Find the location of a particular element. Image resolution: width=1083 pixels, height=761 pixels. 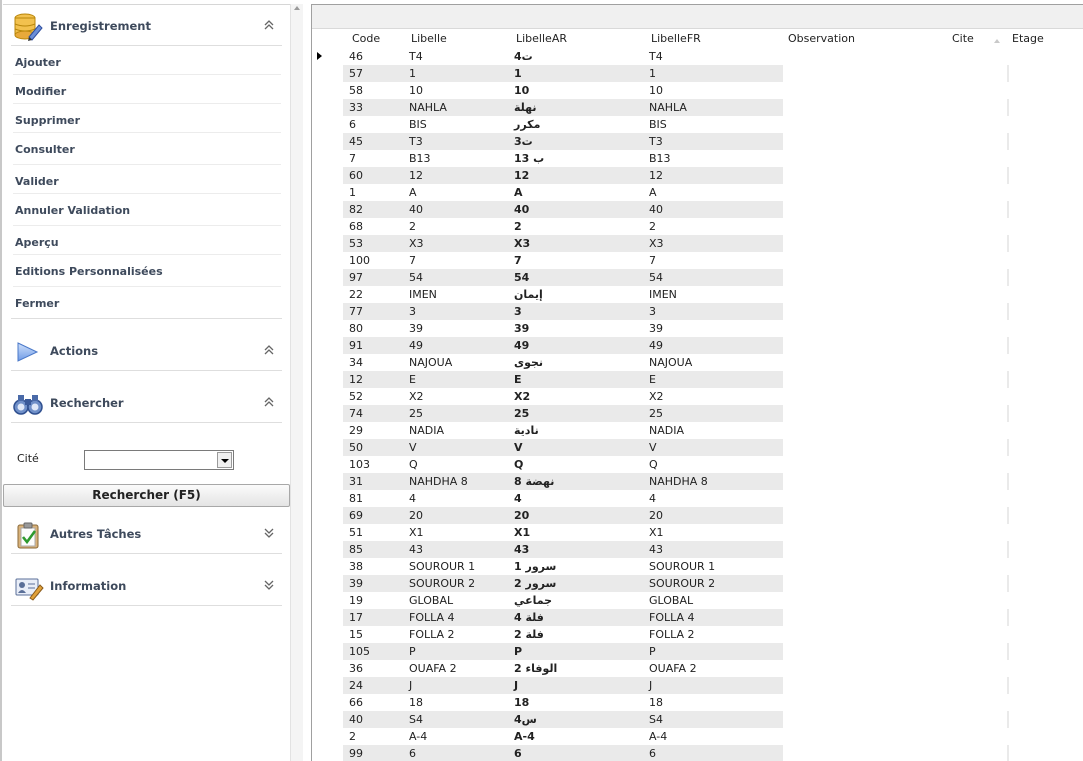

cell-libellear: 3 is located at coordinates (518, 311).